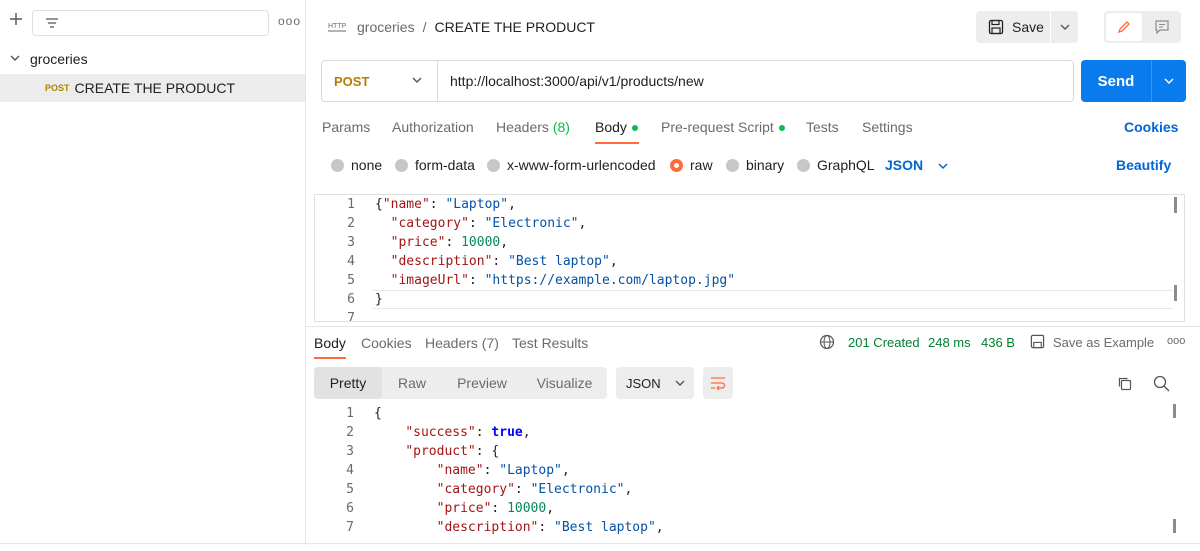 Image resolution: width=1200 pixels, height=551 pixels. I want to click on radio-urlencoded: x-www-form-urlencoded, so click(571, 165).